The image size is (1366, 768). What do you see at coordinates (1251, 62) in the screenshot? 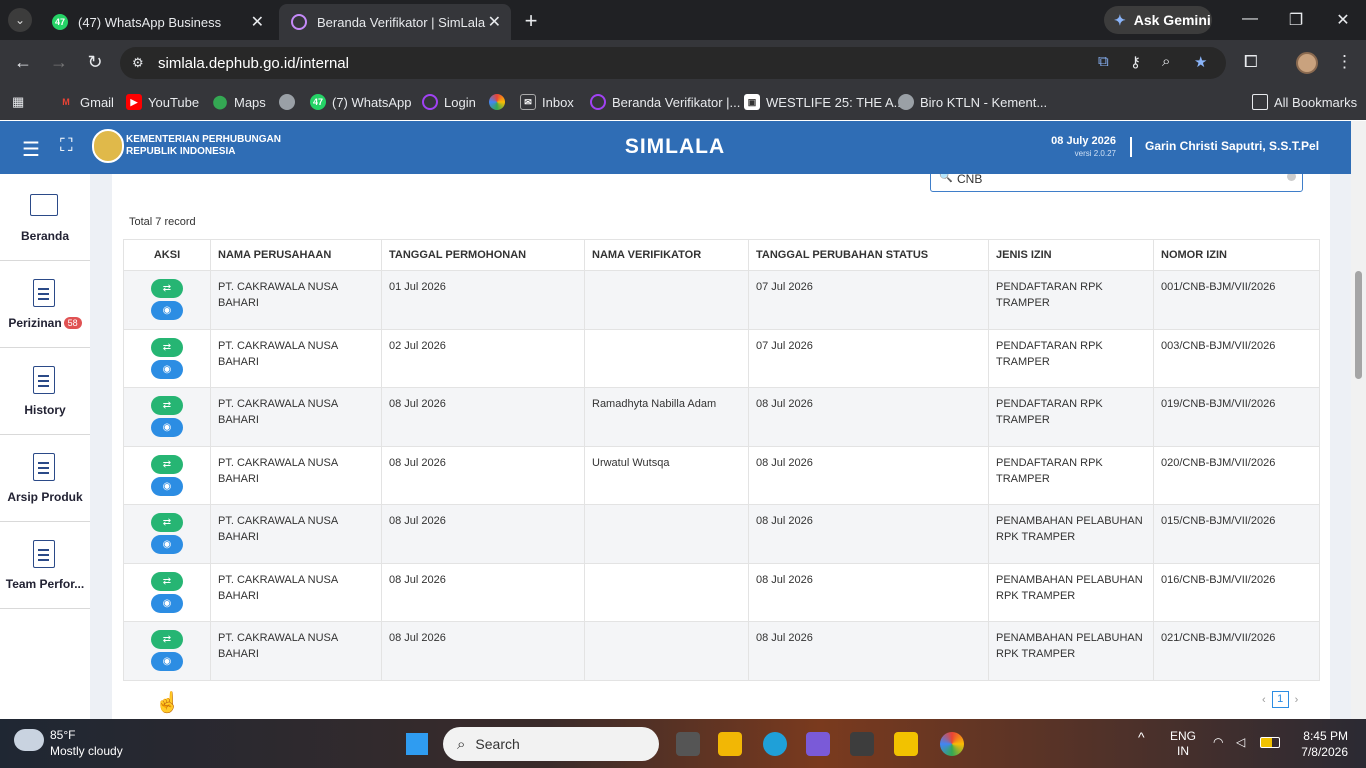
I see `extensions-puzzle-icon: ⧠` at bounding box center [1251, 62].